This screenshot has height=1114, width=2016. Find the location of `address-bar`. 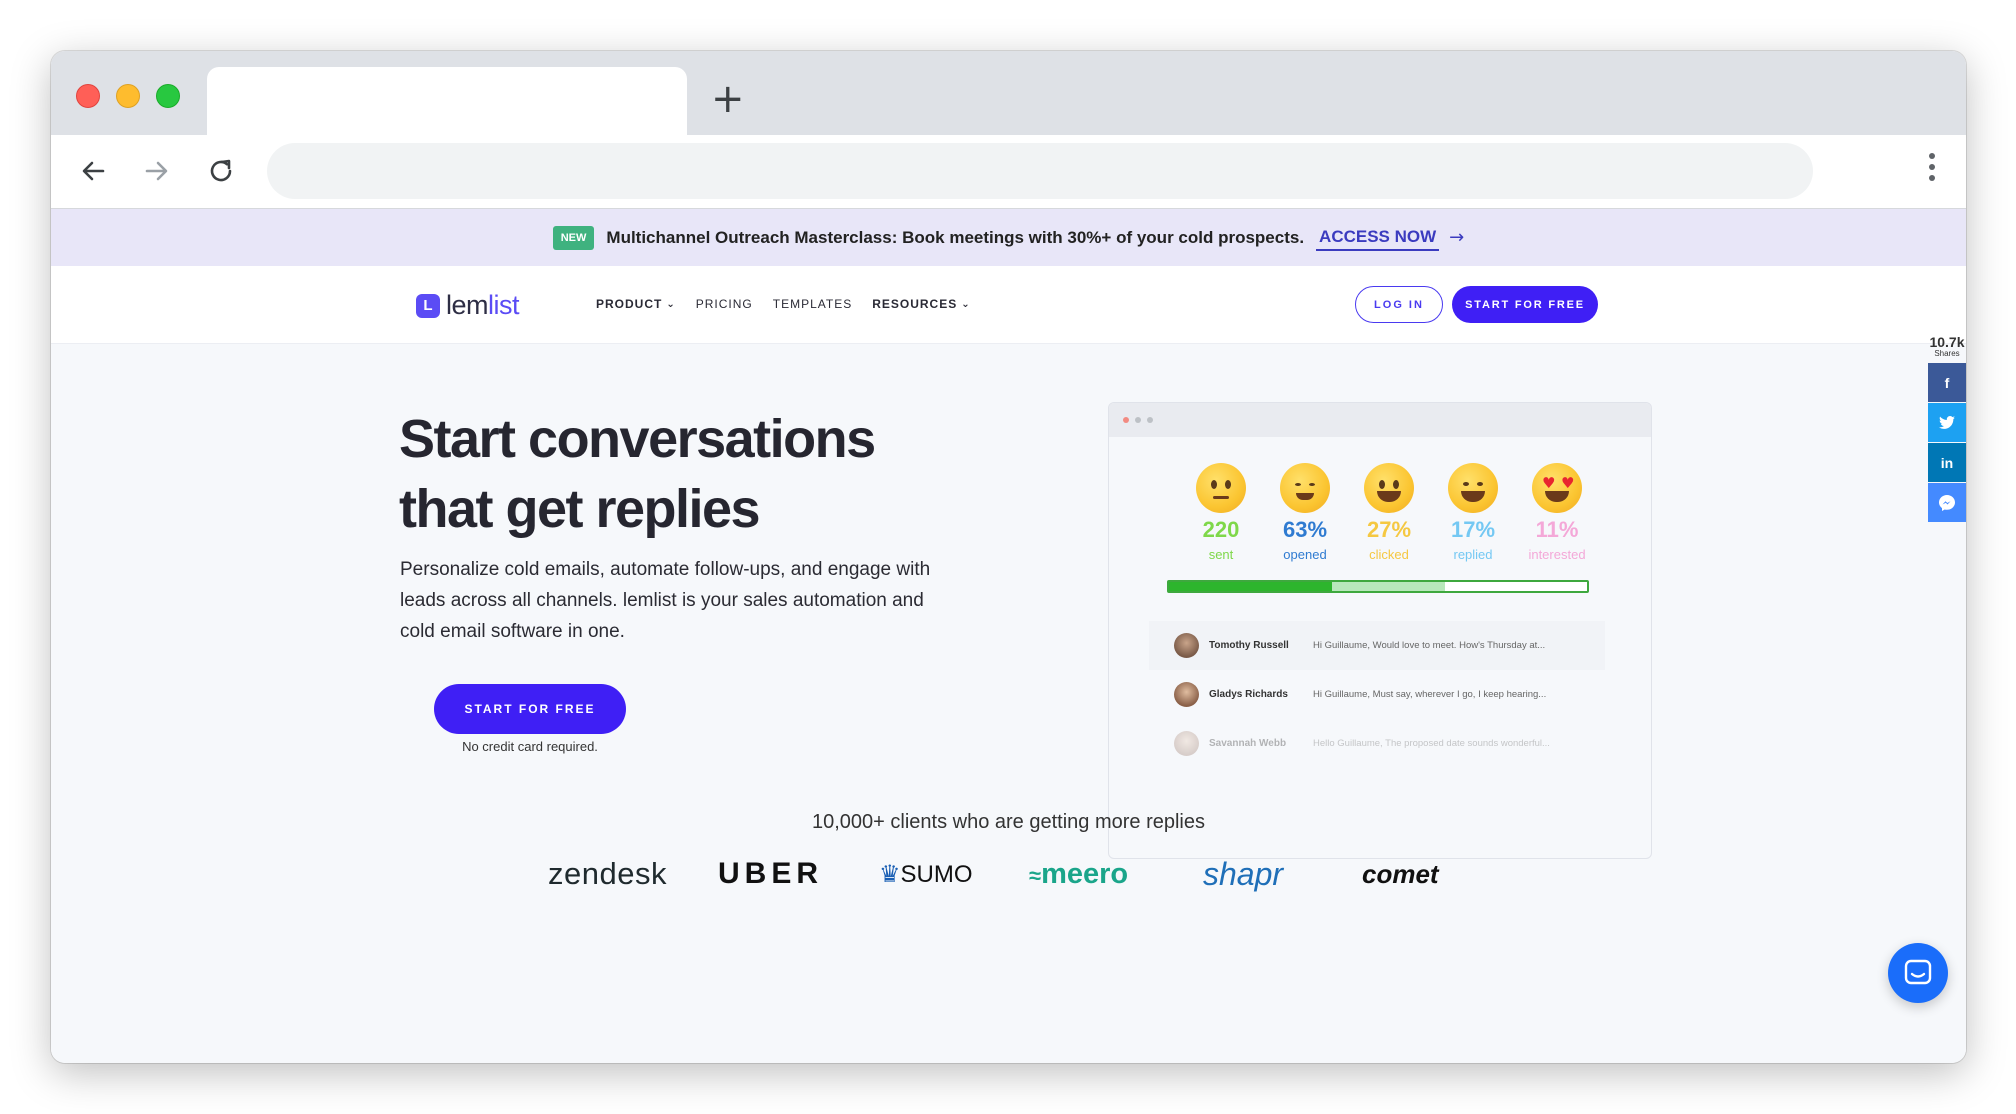

address-bar is located at coordinates (1040, 171).